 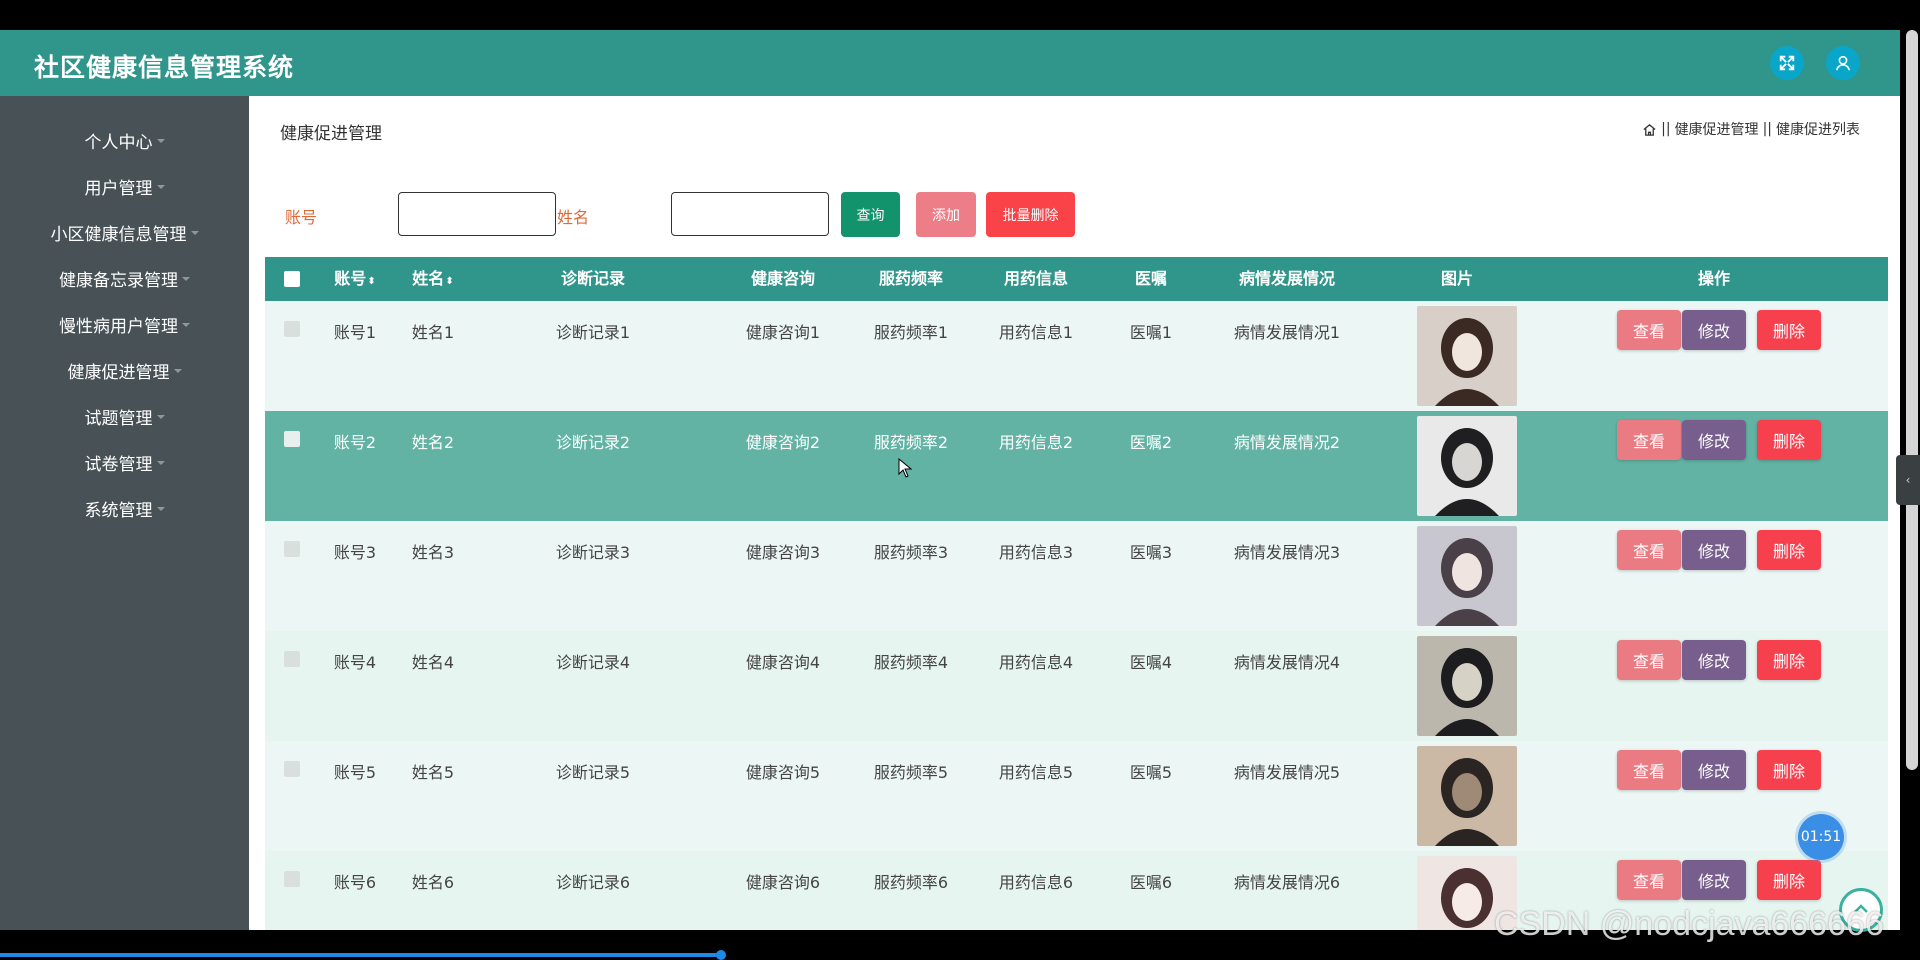 What do you see at coordinates (124, 140) in the screenshot?
I see `sidebar-item: 个人中心` at bounding box center [124, 140].